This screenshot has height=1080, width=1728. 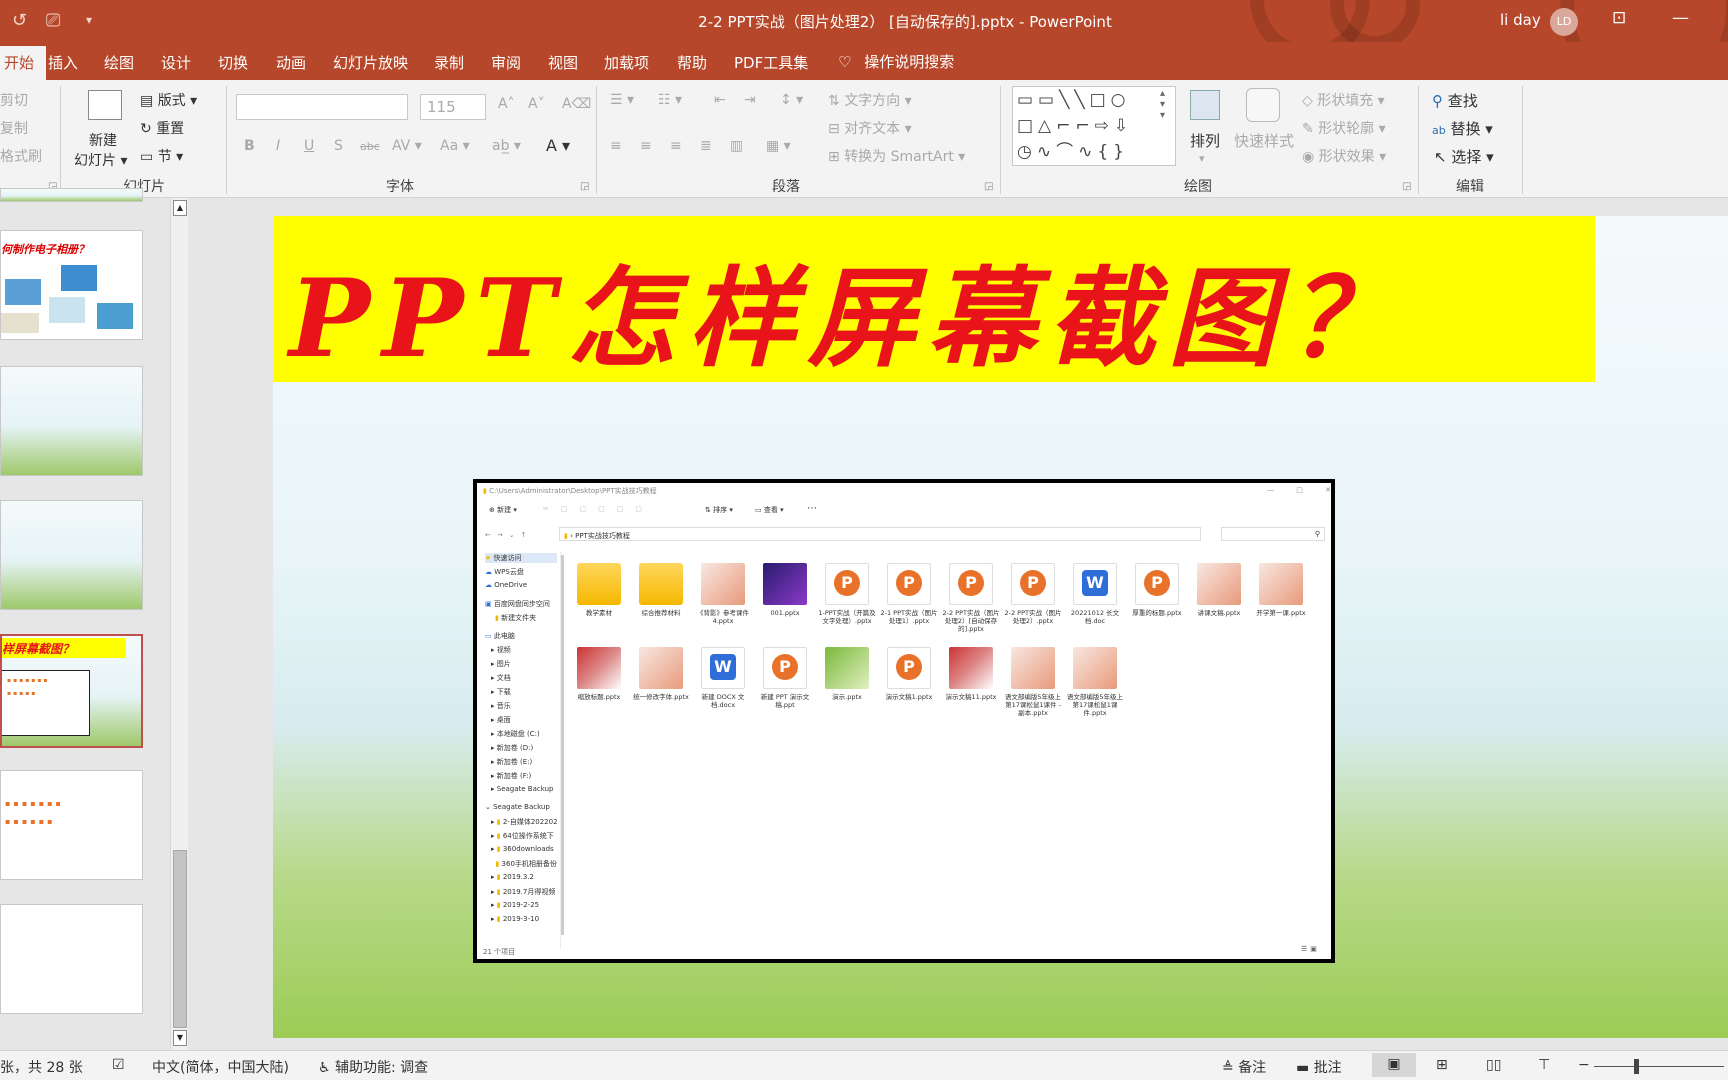 I want to click on slide-sorter-icon: ⊞, so click(x=1442, y=1065).